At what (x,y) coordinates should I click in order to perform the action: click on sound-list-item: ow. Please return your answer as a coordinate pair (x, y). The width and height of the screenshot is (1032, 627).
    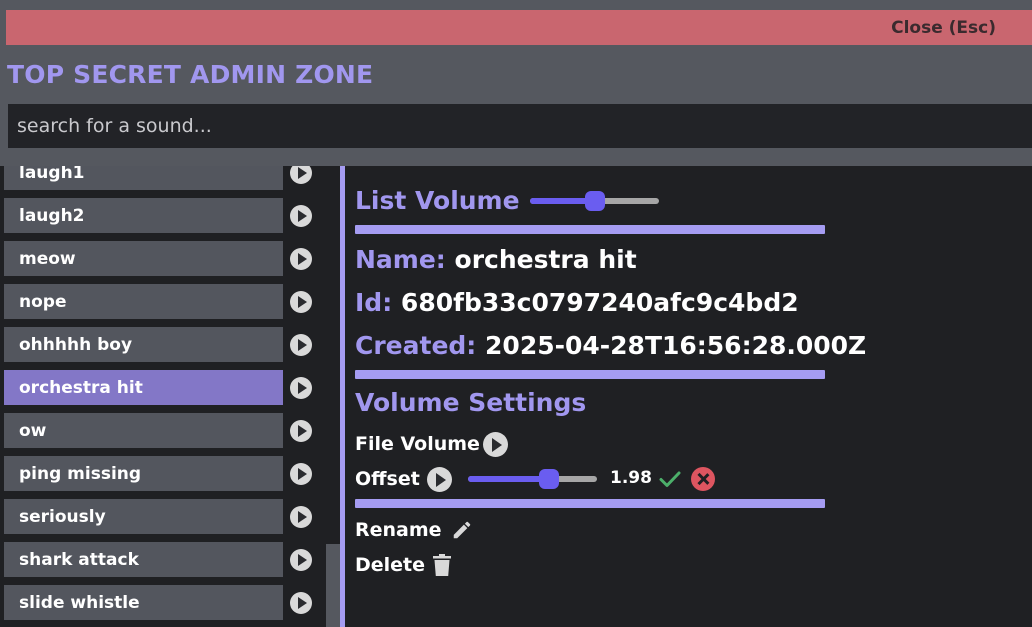
    Looking at the image, I should click on (163, 430).